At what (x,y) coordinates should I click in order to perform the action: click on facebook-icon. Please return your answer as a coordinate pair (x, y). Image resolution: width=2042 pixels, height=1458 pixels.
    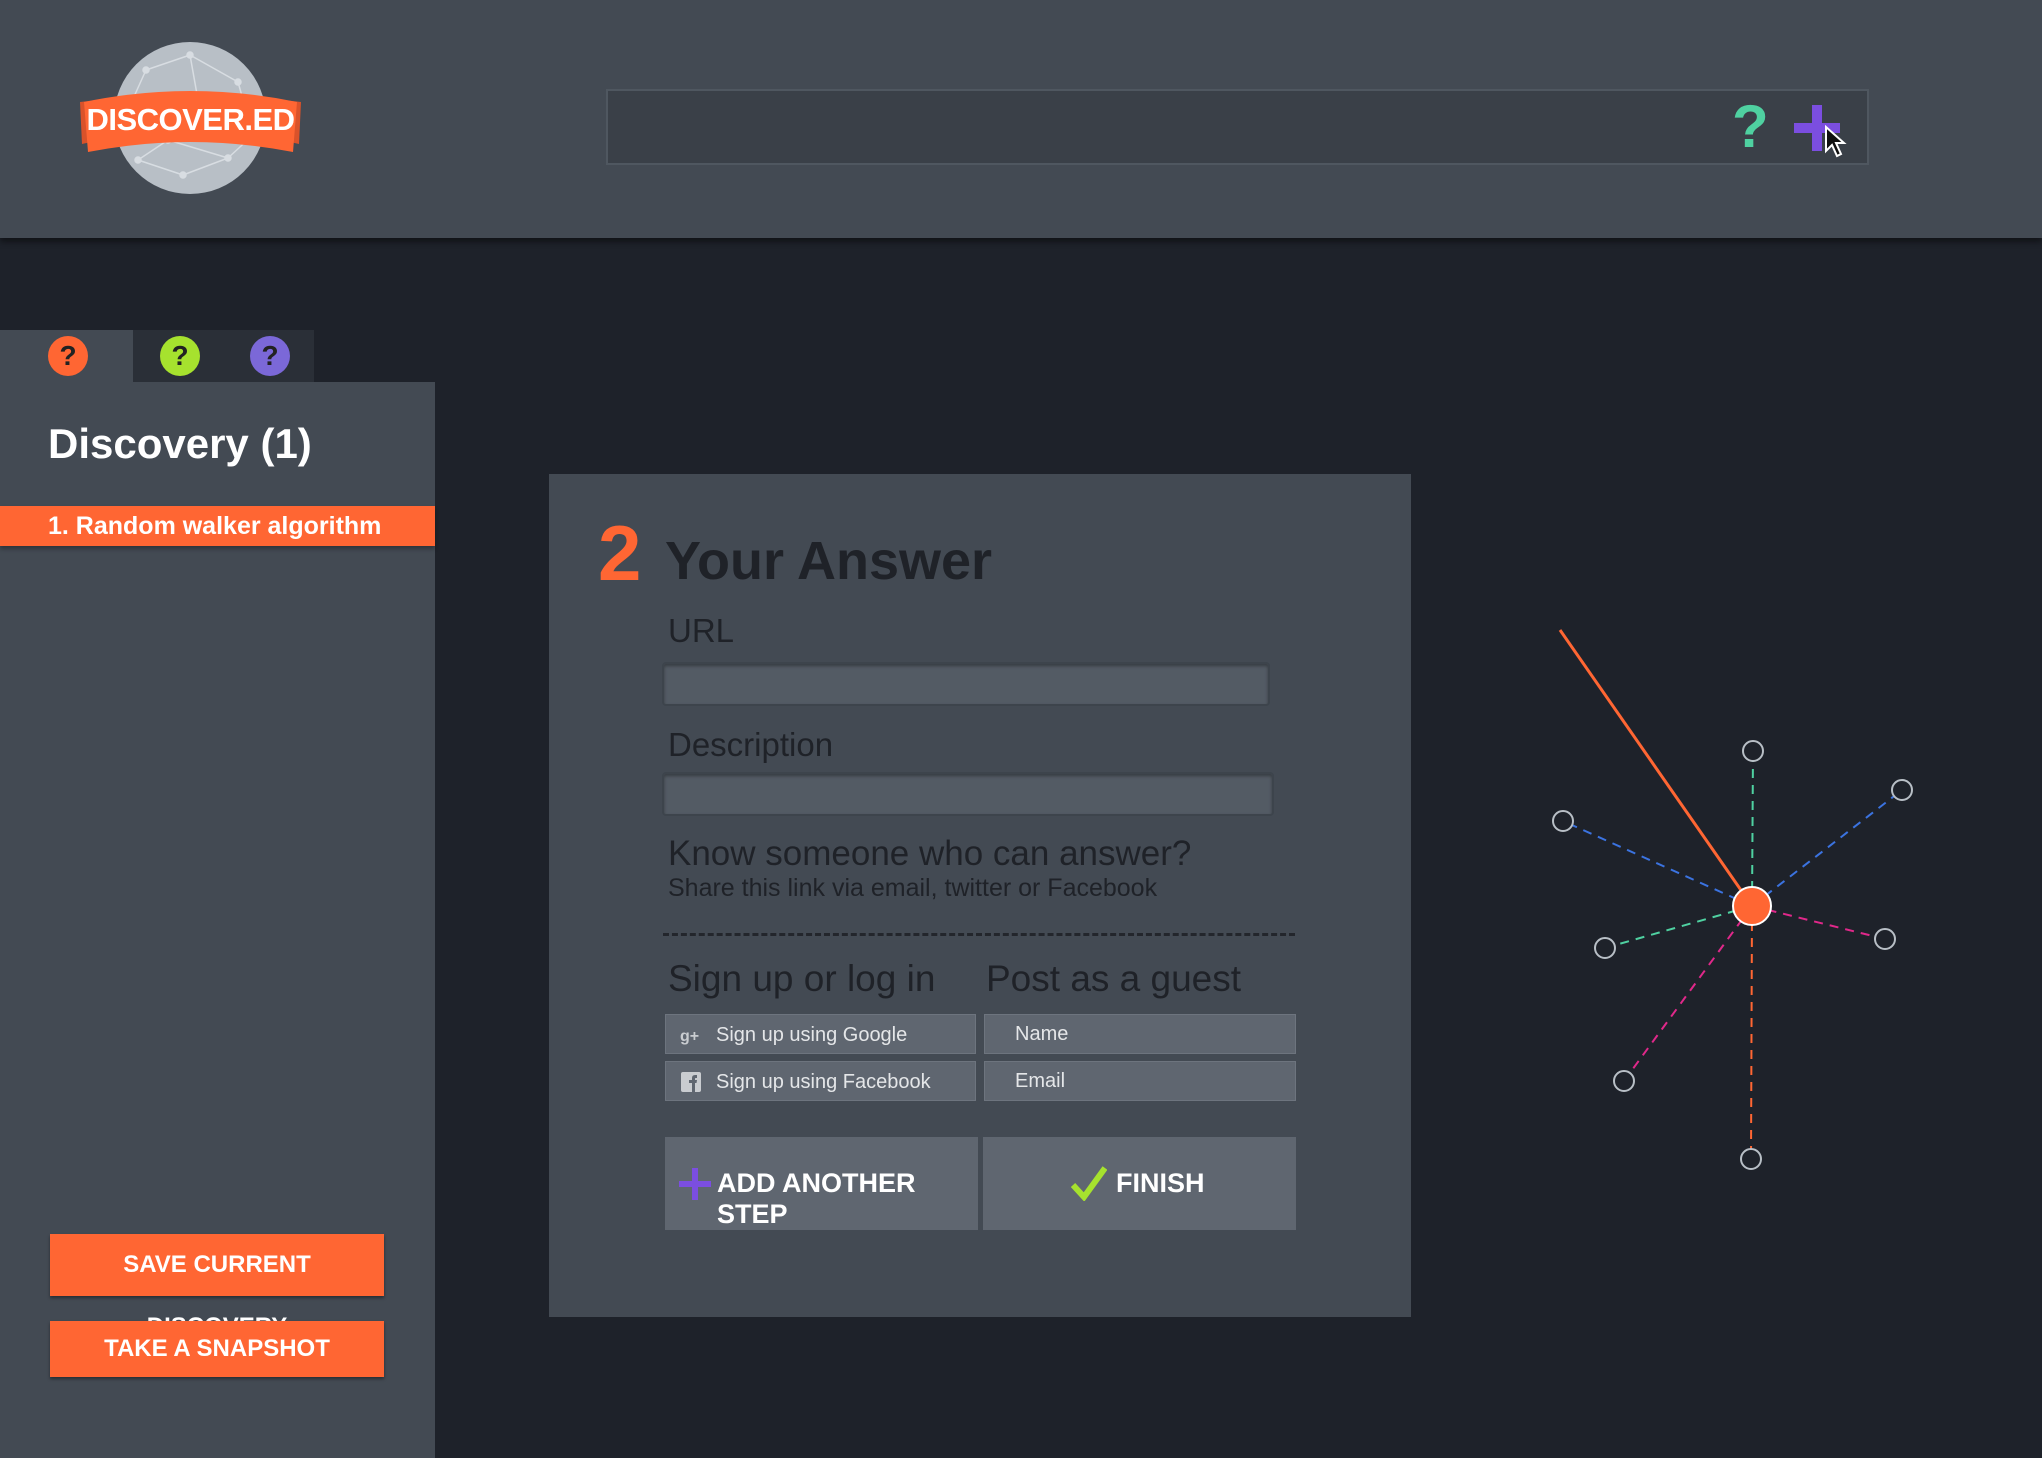
    Looking at the image, I should click on (691, 1082).